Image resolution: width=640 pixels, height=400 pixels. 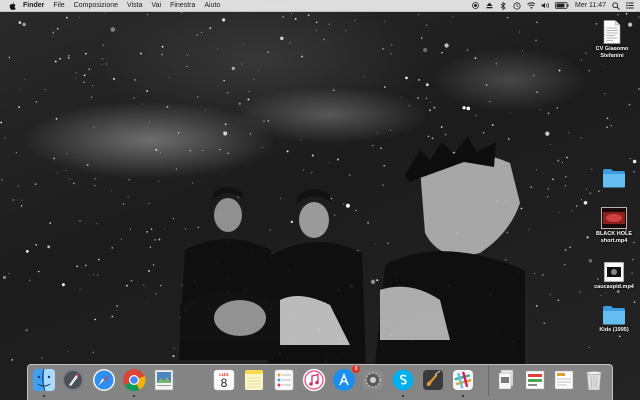 What do you see at coordinates (212, 5) in the screenshot?
I see `menu-help: Aiuto` at bounding box center [212, 5].